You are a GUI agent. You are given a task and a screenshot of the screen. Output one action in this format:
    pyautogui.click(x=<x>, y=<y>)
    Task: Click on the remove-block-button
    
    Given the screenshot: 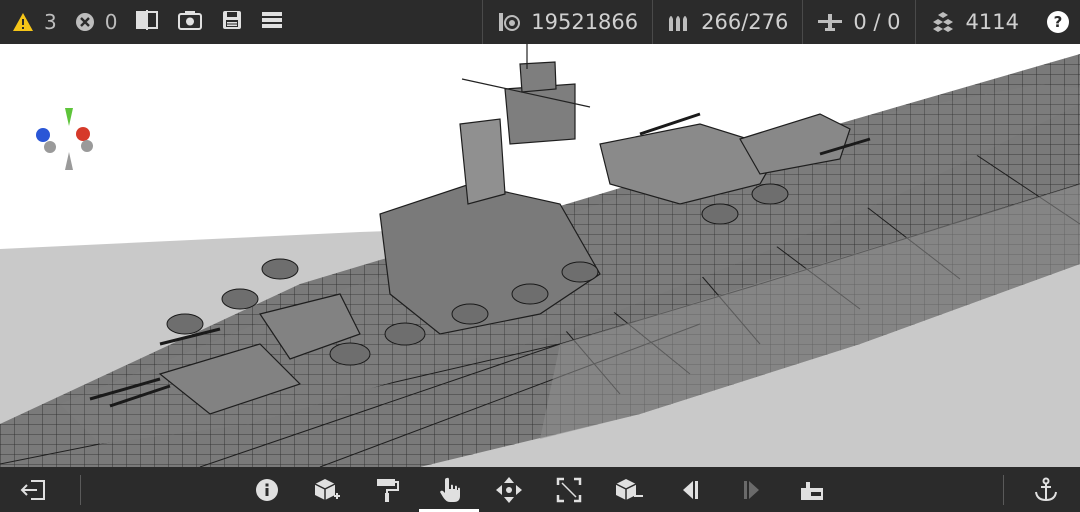 What is the action you would take?
    pyautogui.click(x=629, y=489)
    